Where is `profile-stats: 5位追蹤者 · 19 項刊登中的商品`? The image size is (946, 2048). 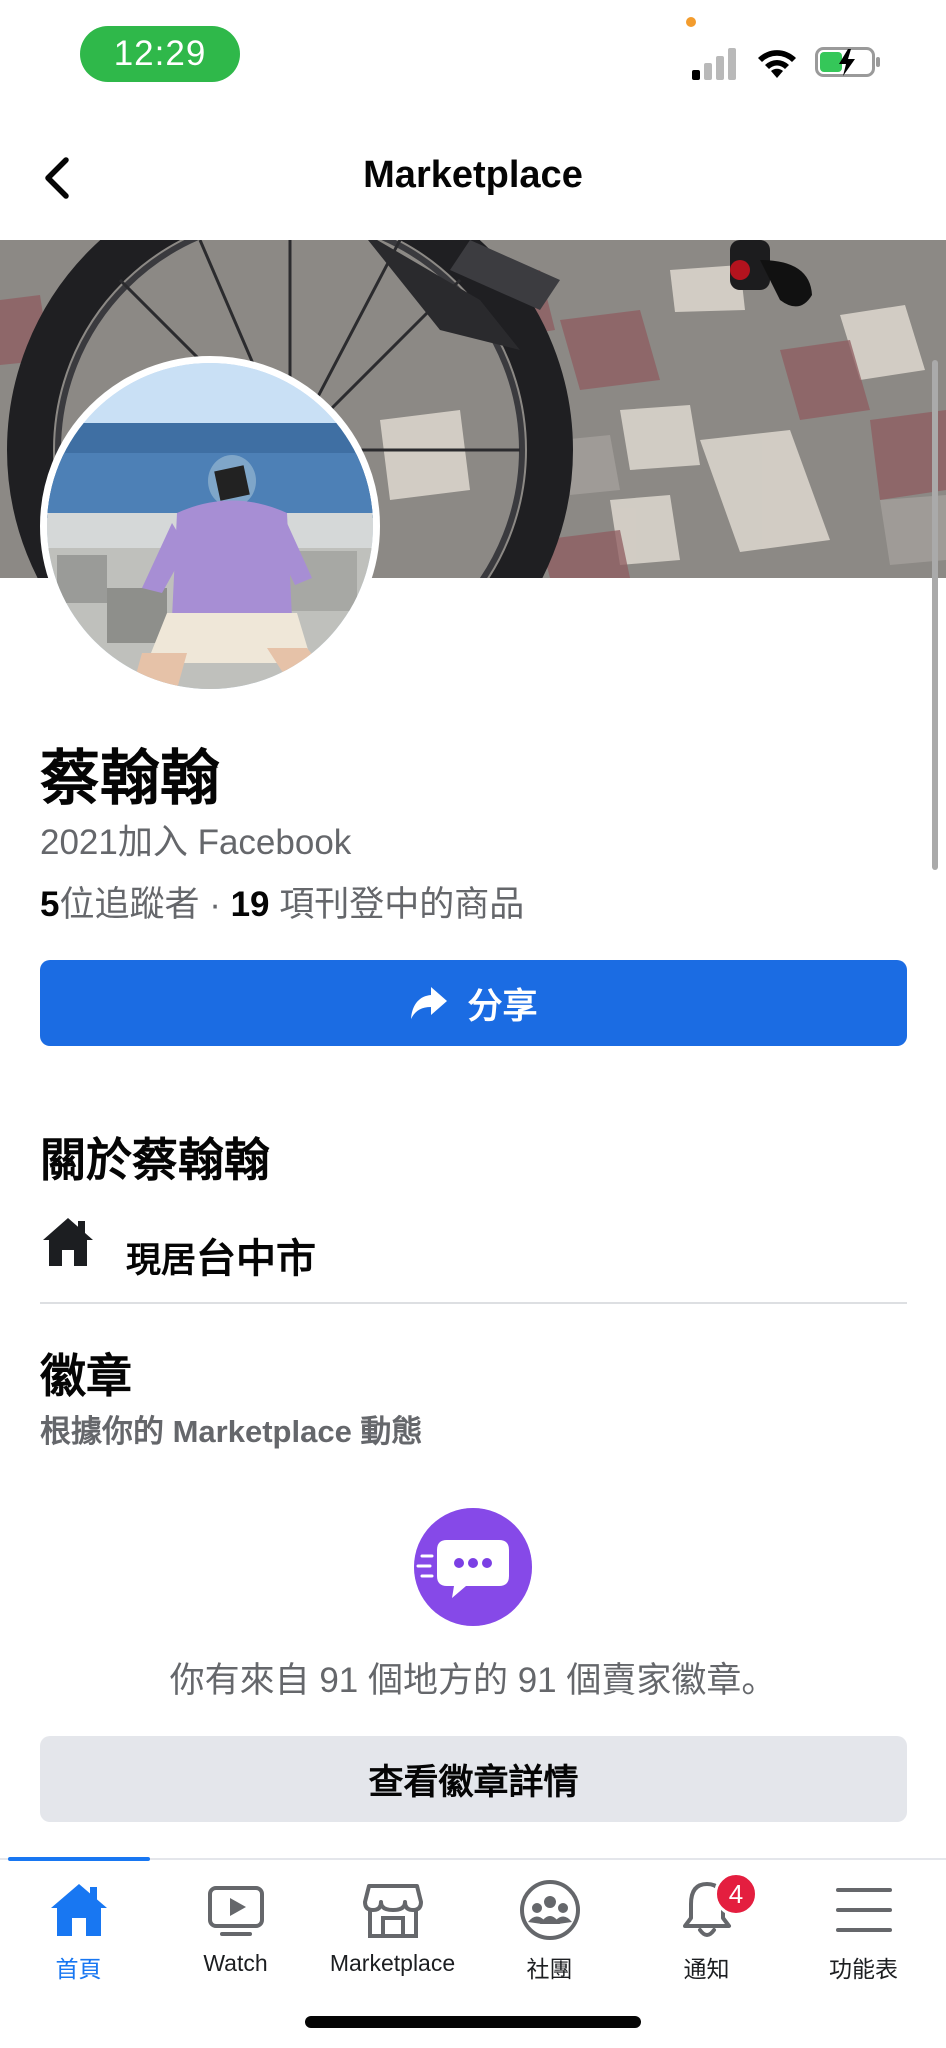 profile-stats: 5位追蹤者 · 19 項刊登中的商品 is located at coordinates (282, 901).